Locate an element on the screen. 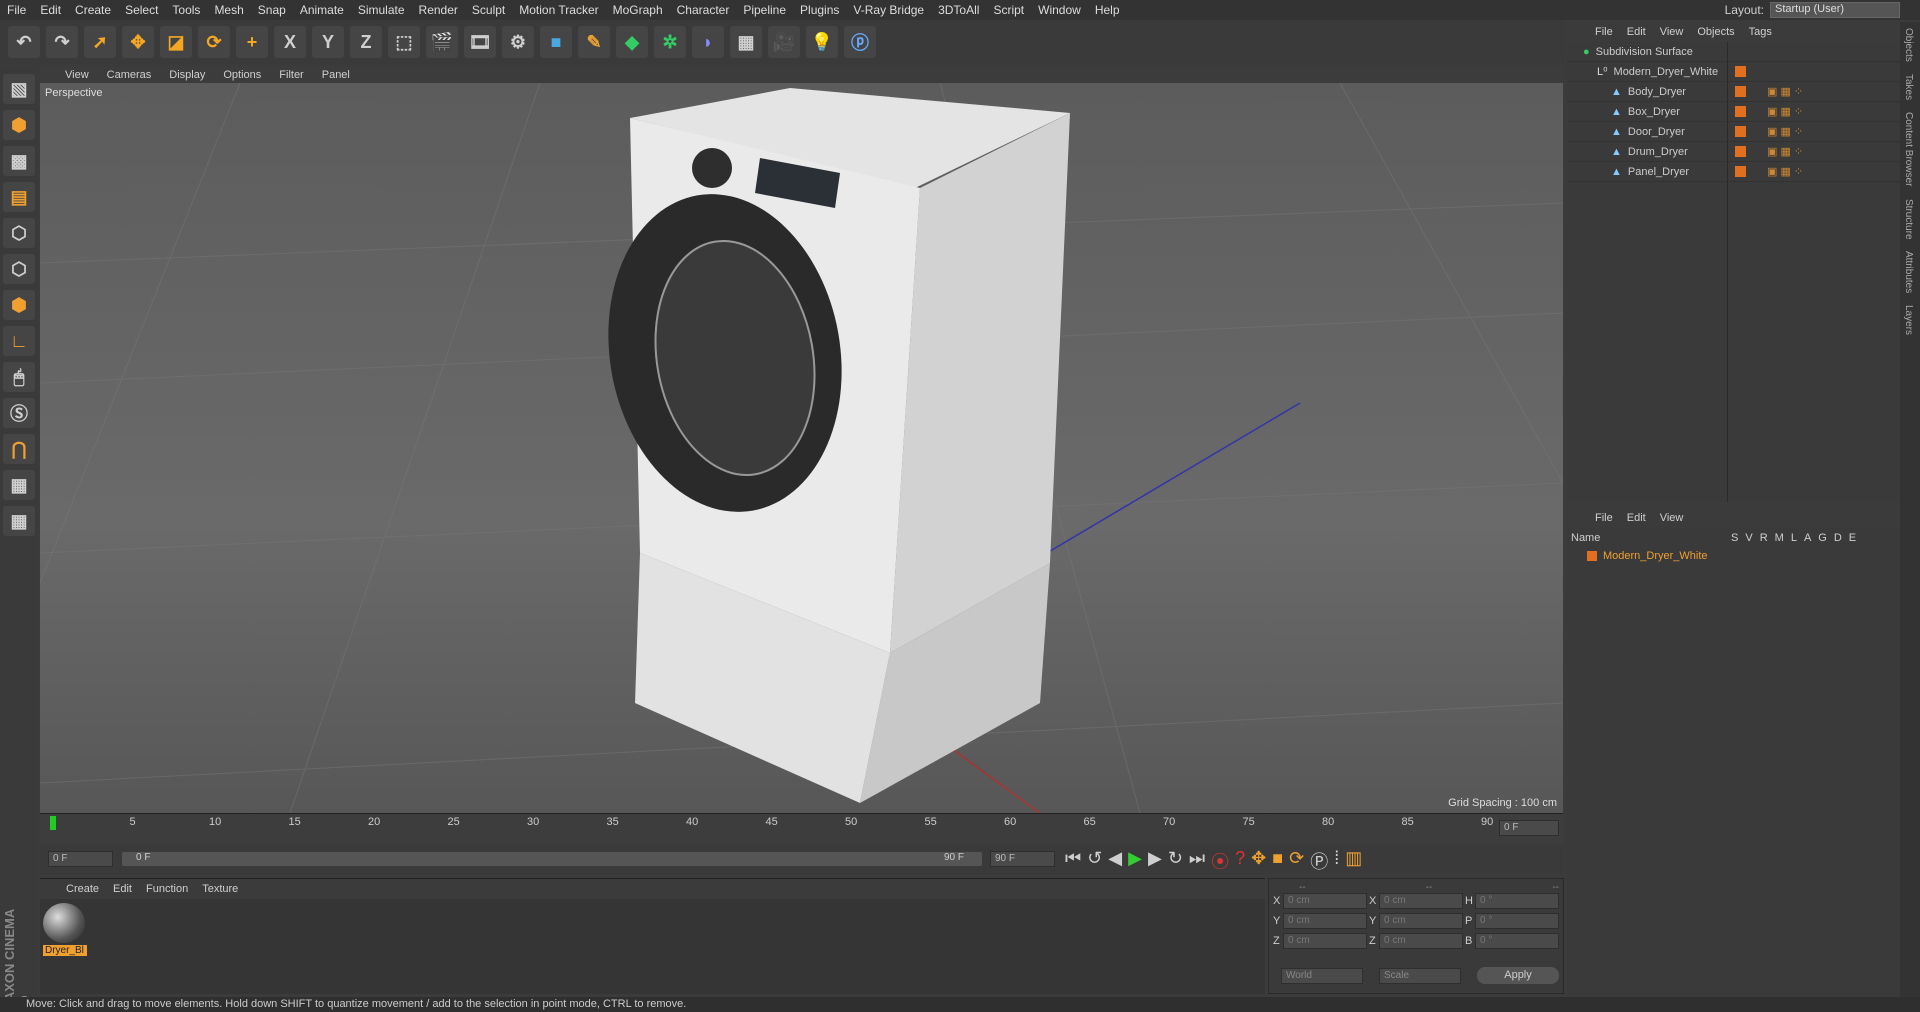 Image resolution: width=1920 pixels, height=1012 pixels. workplane-icon: ▤ is located at coordinates (19, 197).